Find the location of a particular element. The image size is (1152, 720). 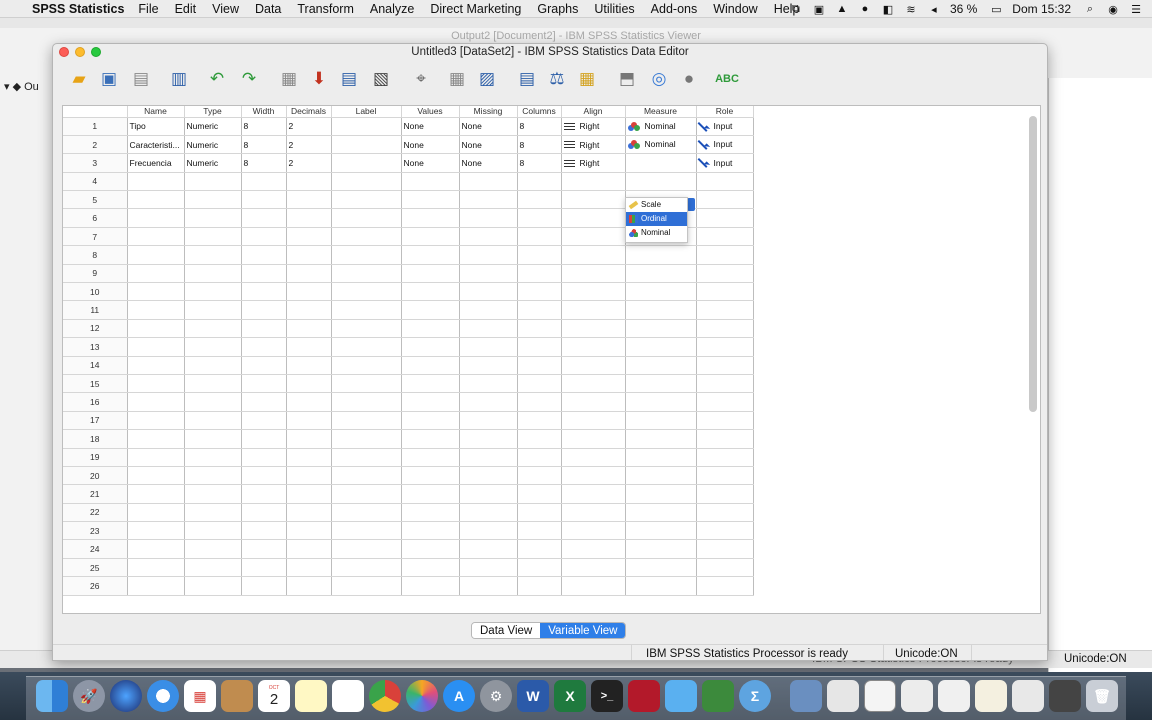

column-header-columns: Columns is located at coordinates (539, 112).